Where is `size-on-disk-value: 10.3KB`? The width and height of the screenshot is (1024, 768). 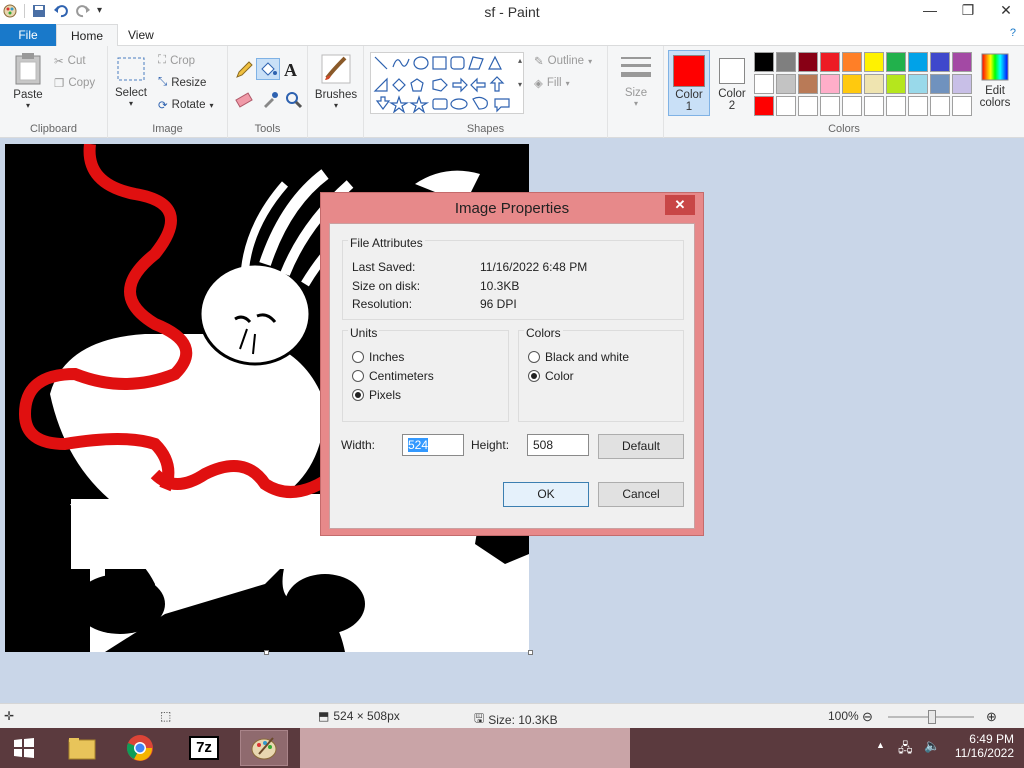
size-on-disk-value: 10.3KB is located at coordinates (500, 286).